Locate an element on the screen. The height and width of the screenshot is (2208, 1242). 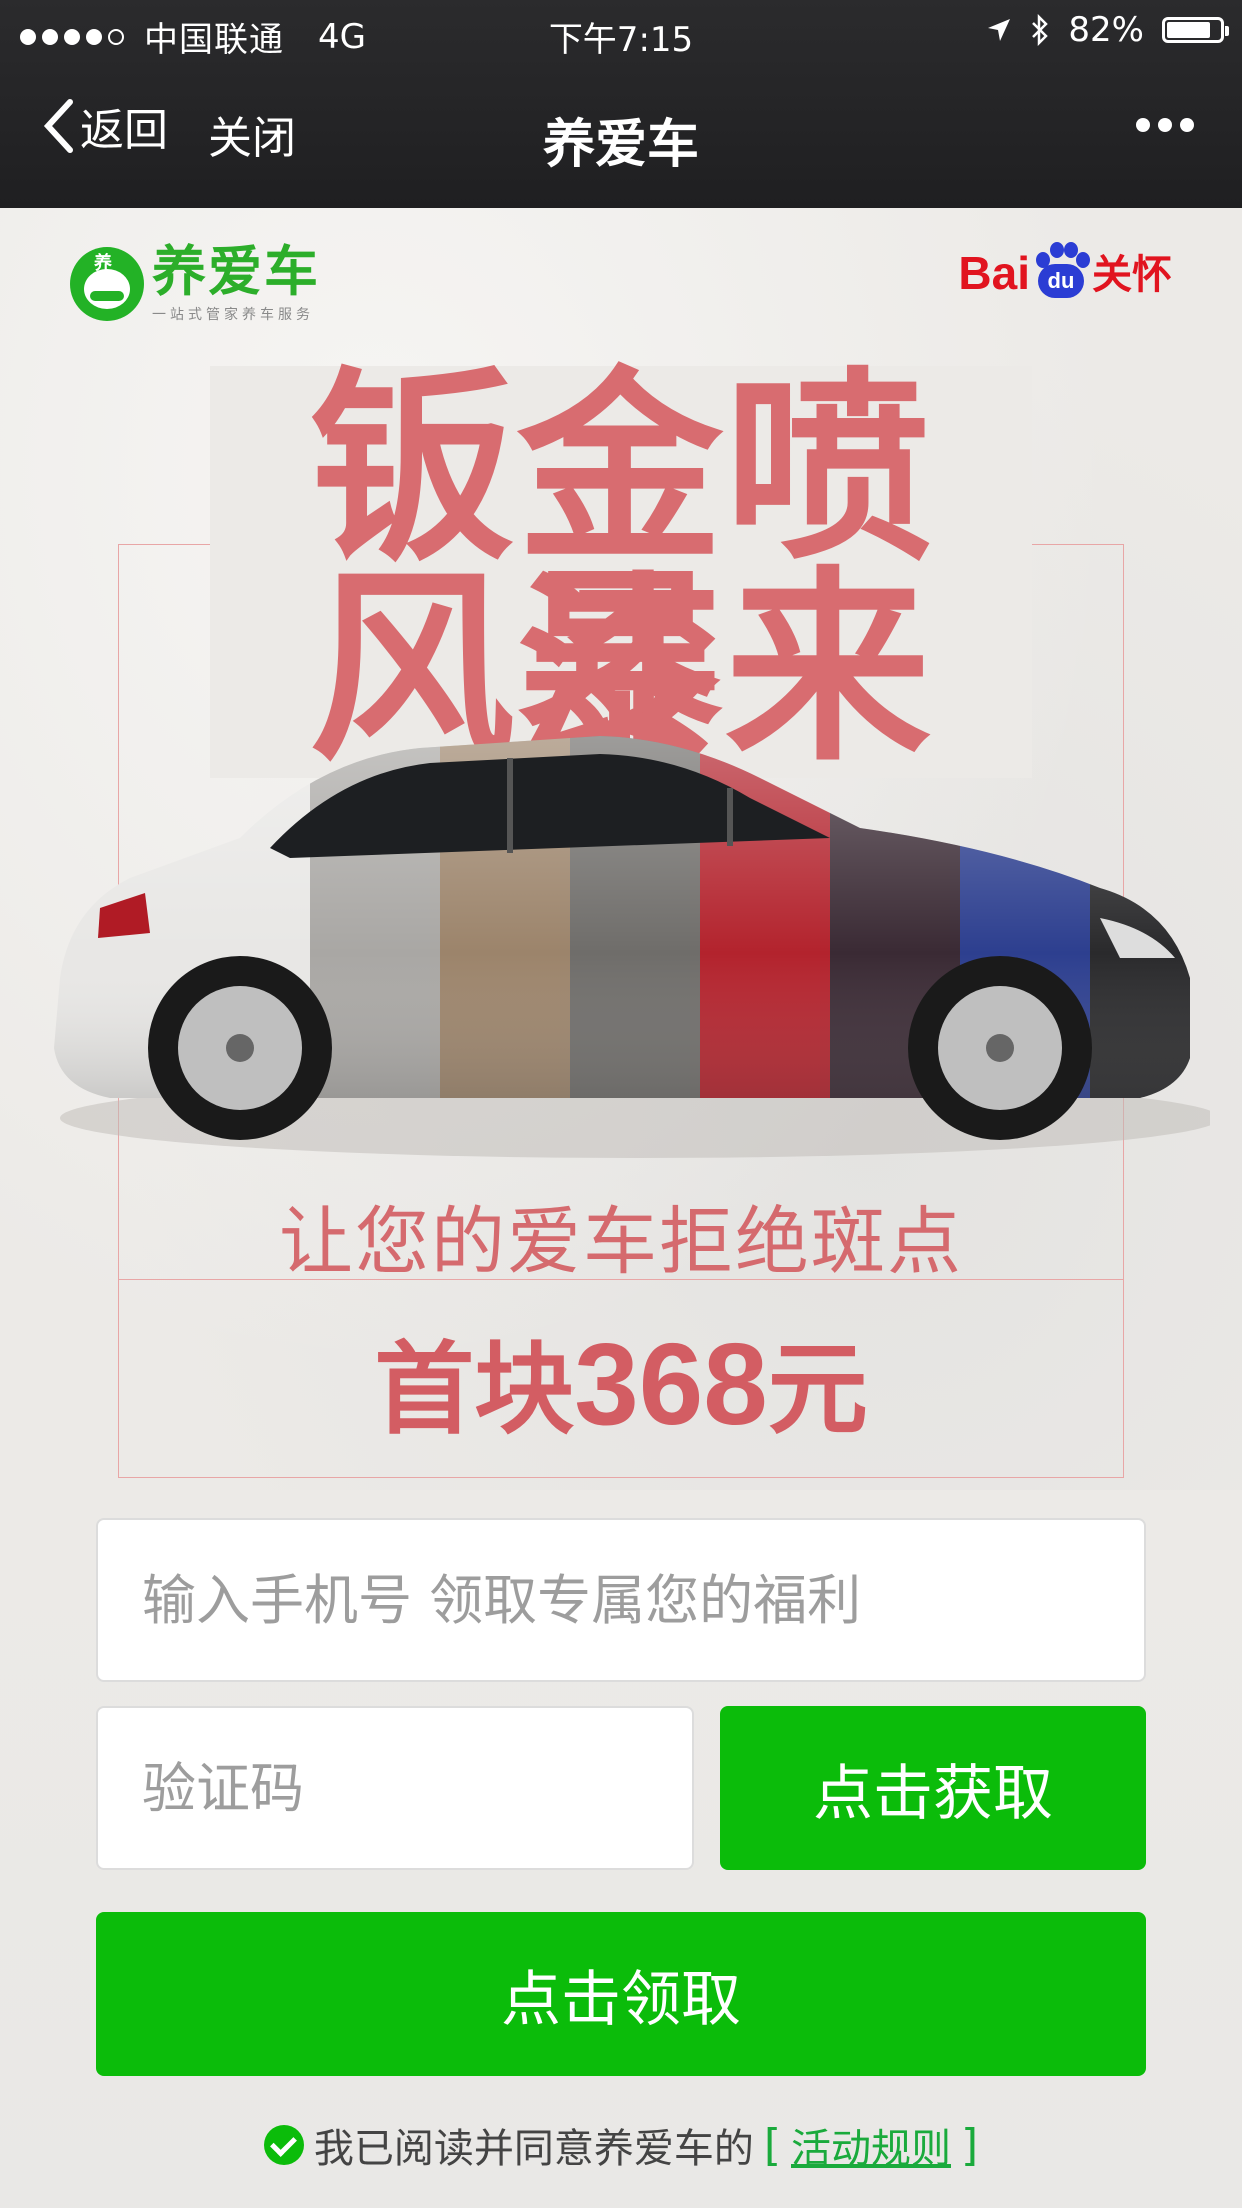
bluetooth-icon is located at coordinates (1040, 30).